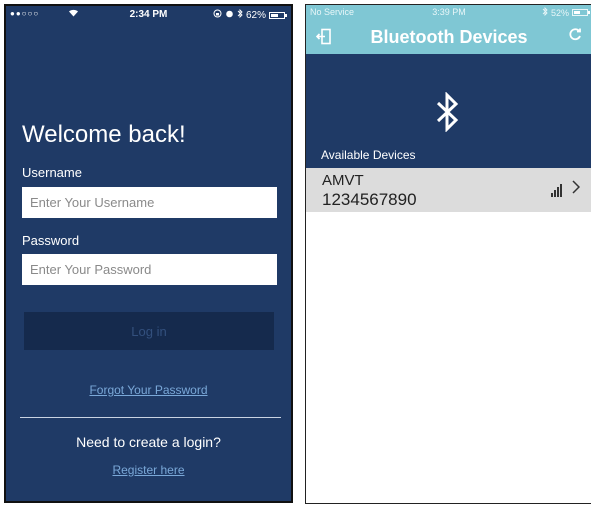 The width and height of the screenshot is (591, 505). I want to click on page-title: Bluetooth Devices, so click(449, 37).